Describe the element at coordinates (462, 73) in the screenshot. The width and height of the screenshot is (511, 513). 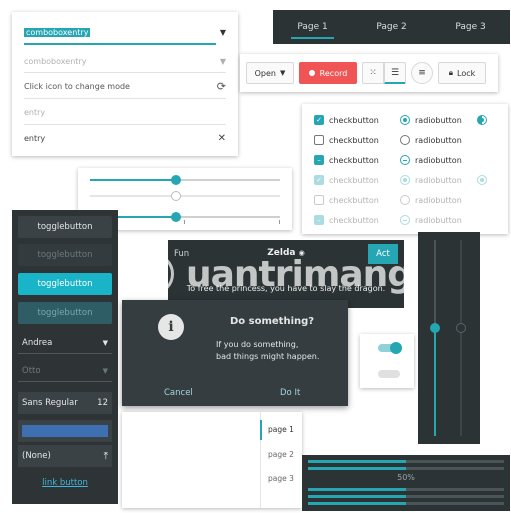
I see `lock-button: 🔒︎ Lock` at that location.